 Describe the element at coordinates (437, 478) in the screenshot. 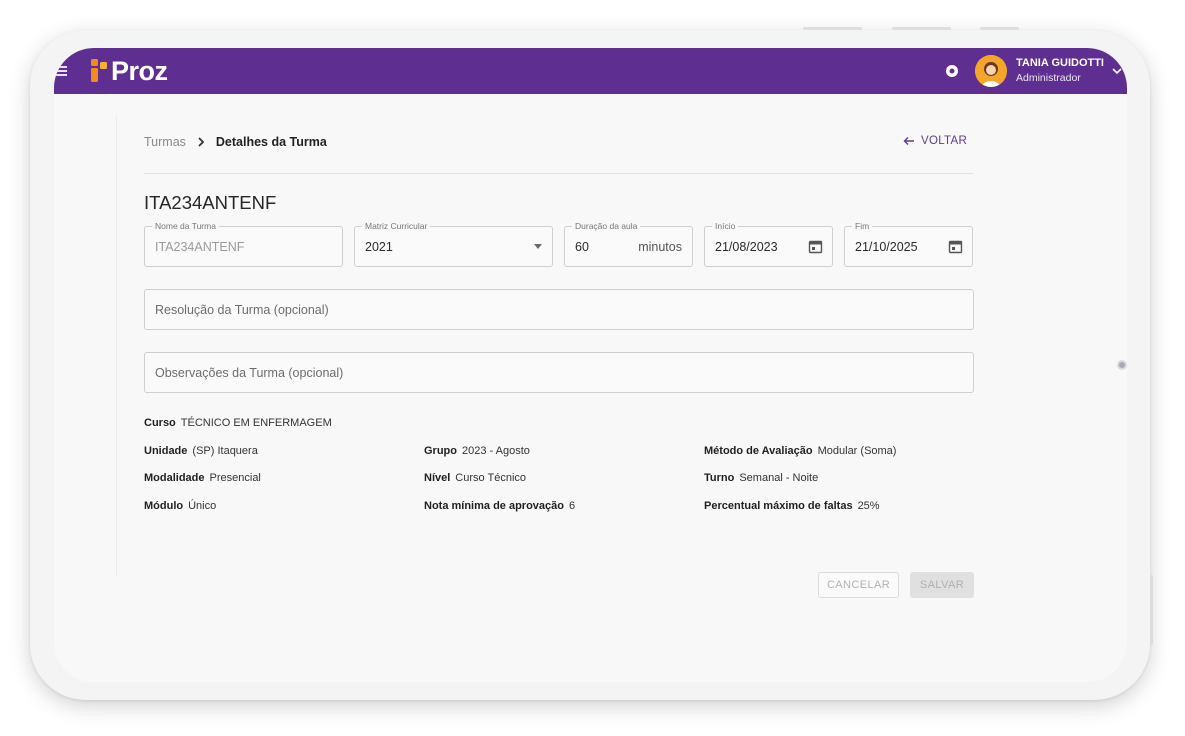

I see `info-label: Nível` at that location.